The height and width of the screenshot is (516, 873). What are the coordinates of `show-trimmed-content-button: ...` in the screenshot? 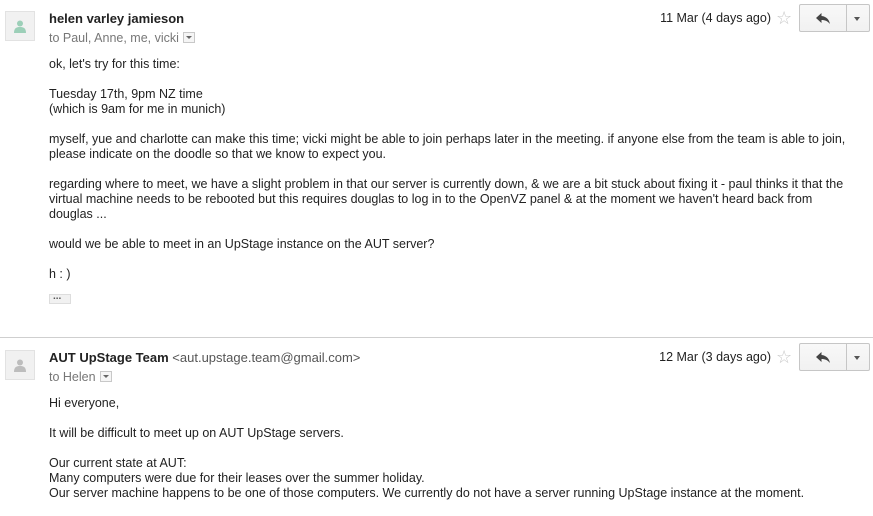 It's located at (60, 297).